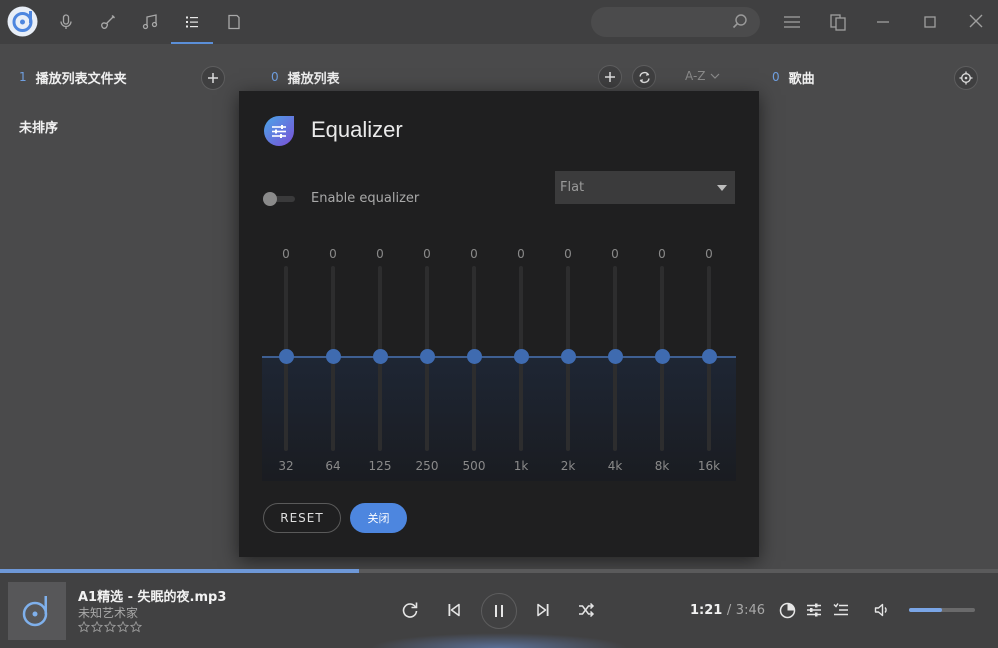 The width and height of the screenshot is (998, 648). I want to click on repeat-icon, so click(410, 610).